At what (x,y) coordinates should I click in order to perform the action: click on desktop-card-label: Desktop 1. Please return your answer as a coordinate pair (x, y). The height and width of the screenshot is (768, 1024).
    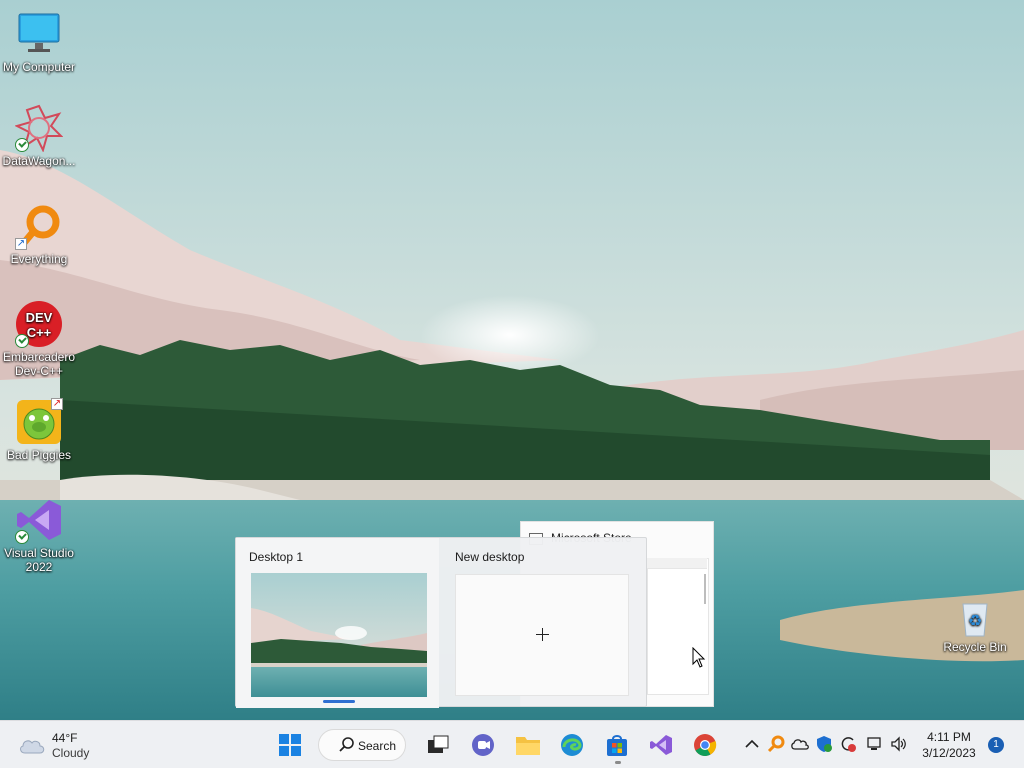
    Looking at the image, I should click on (276, 557).